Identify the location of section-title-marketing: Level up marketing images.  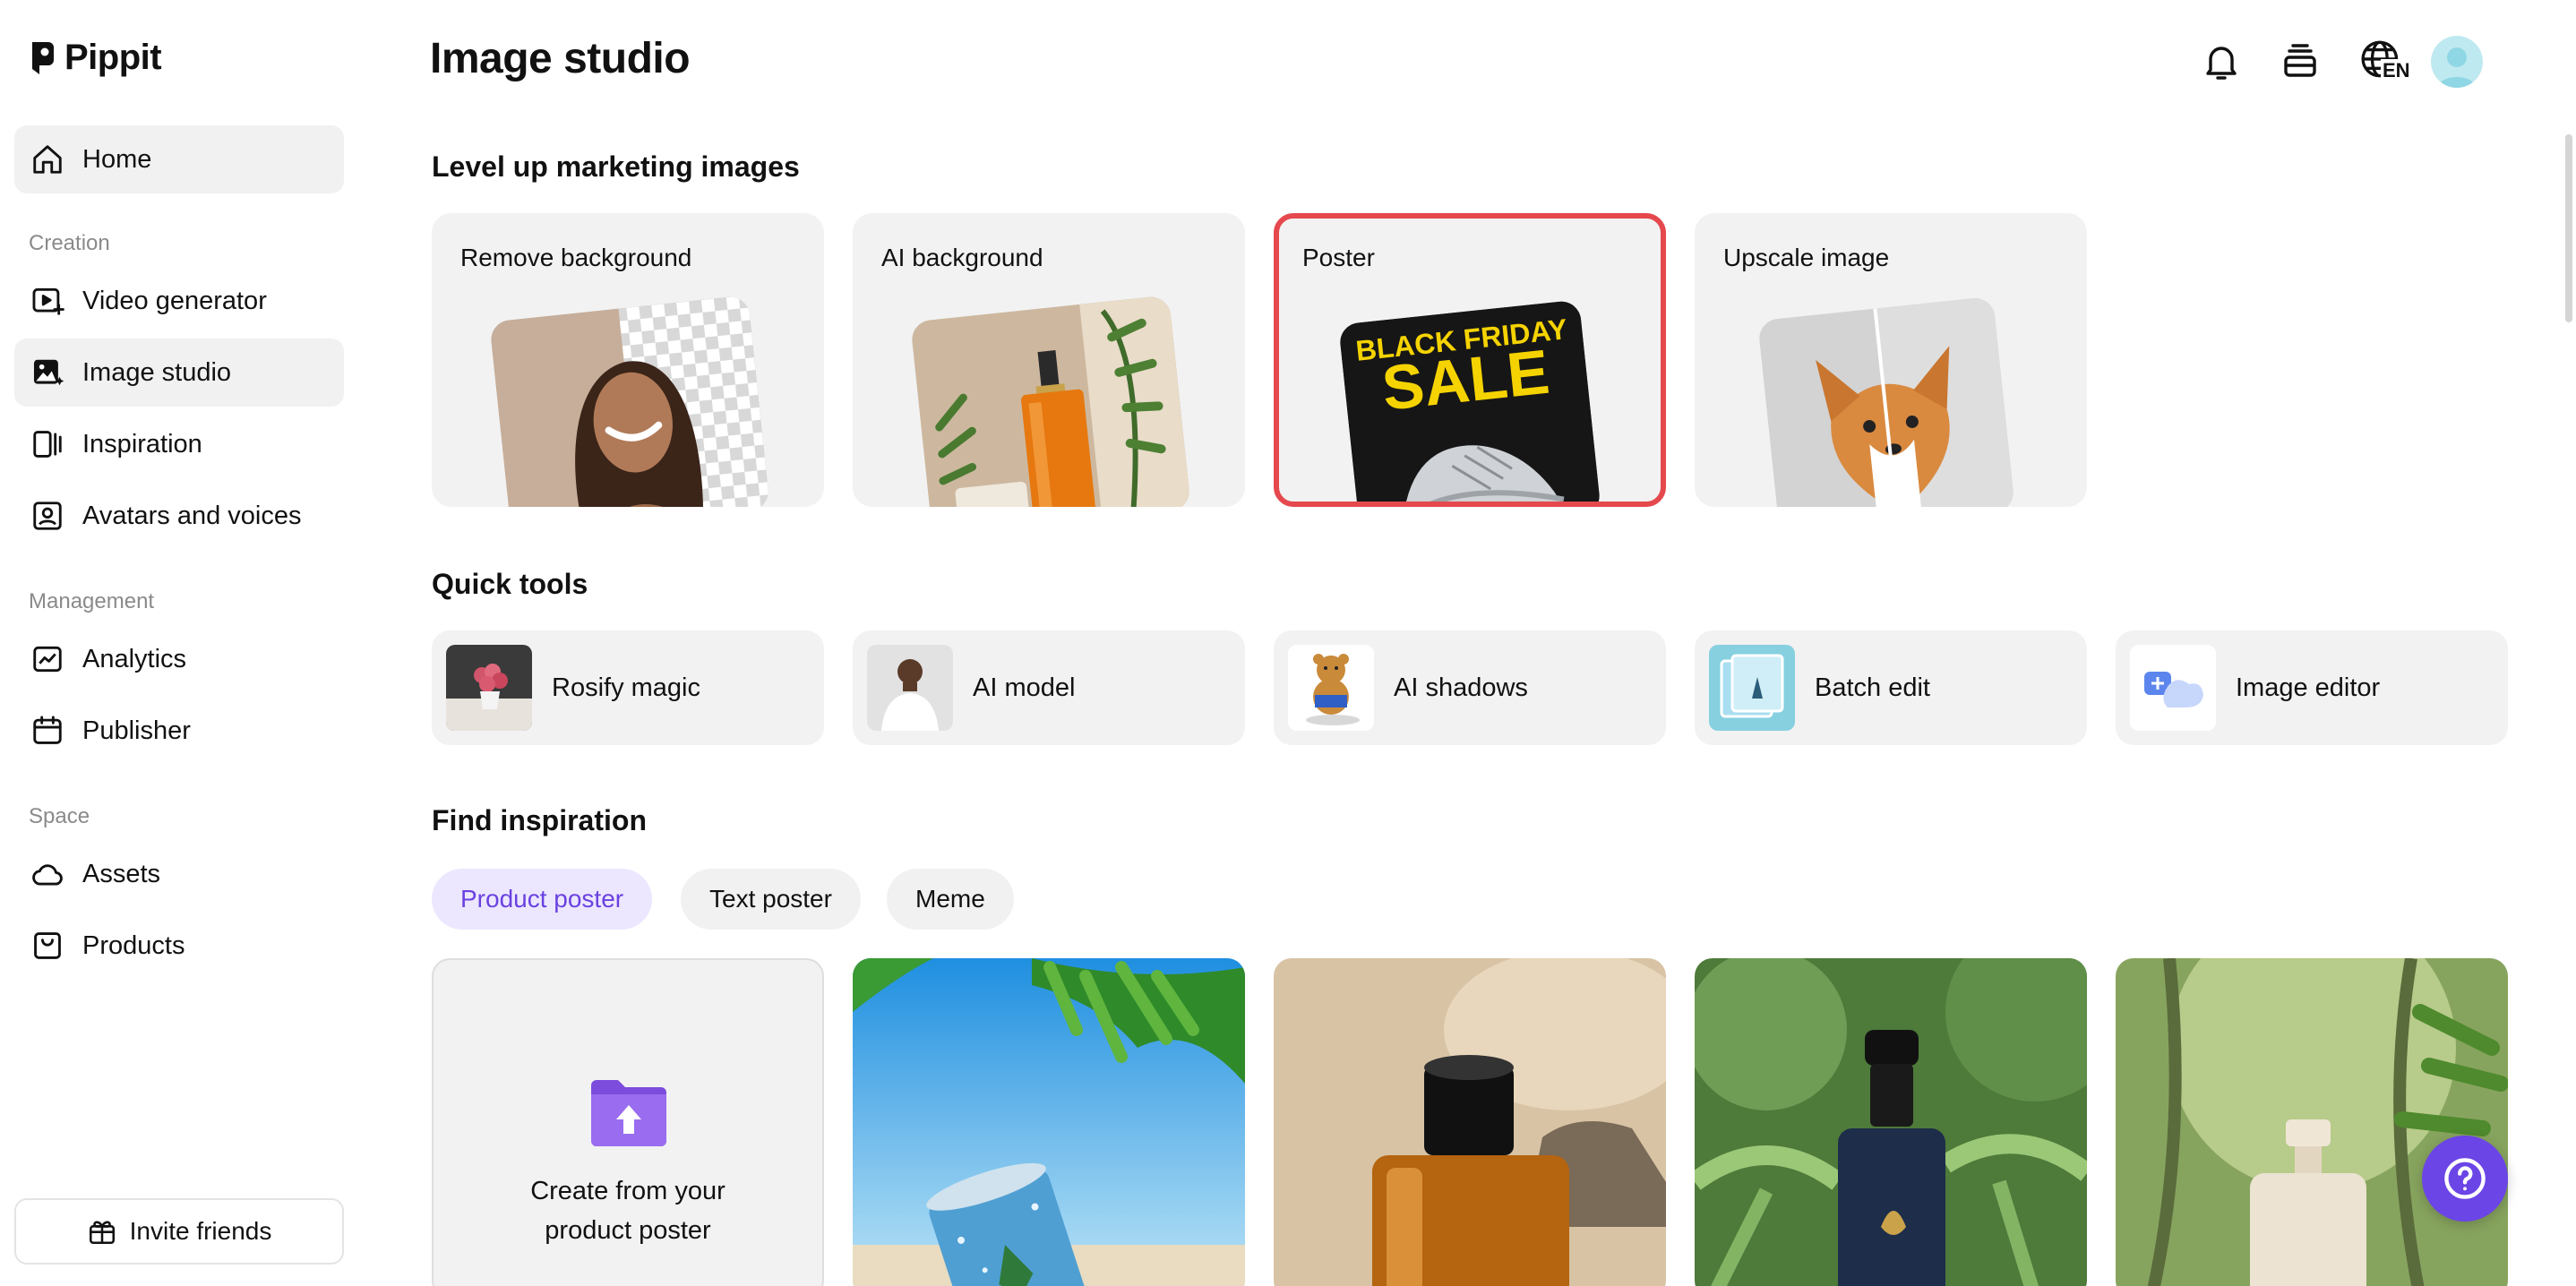
(616, 167).